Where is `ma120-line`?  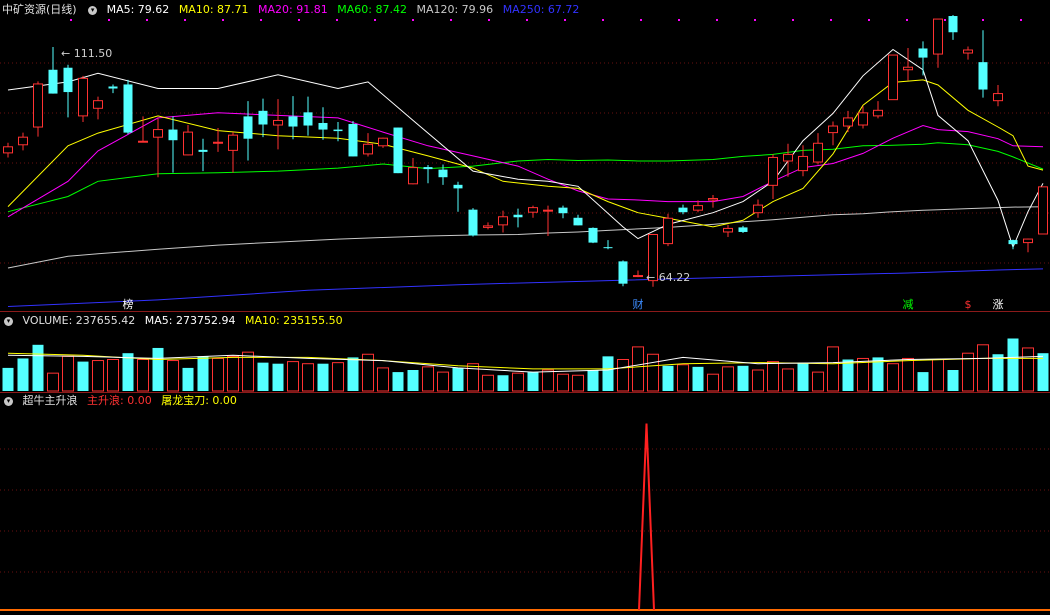
ma120-line is located at coordinates (525, 237).